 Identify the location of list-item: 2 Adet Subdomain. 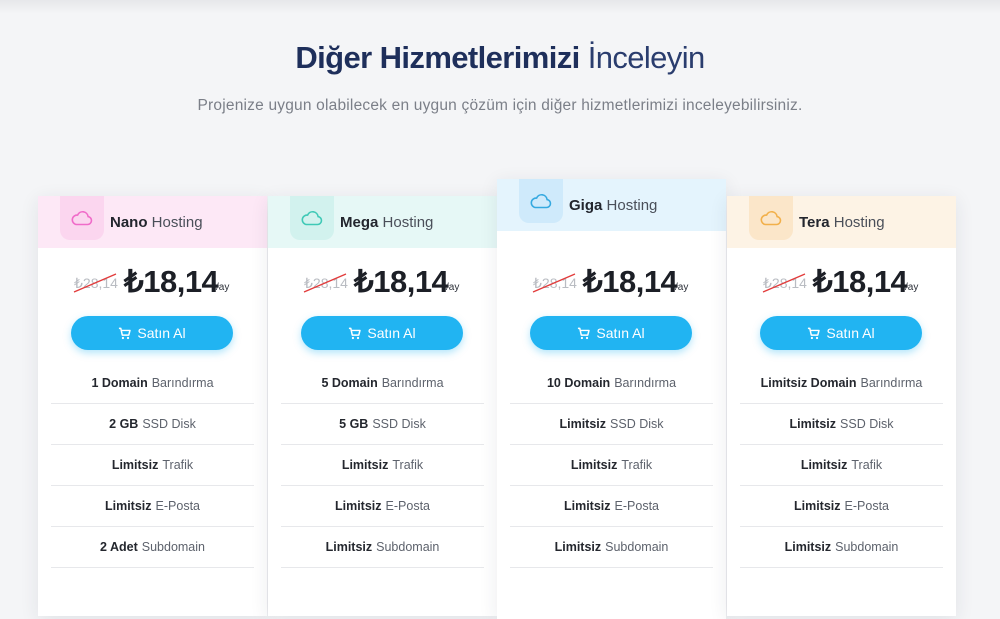
(152, 547).